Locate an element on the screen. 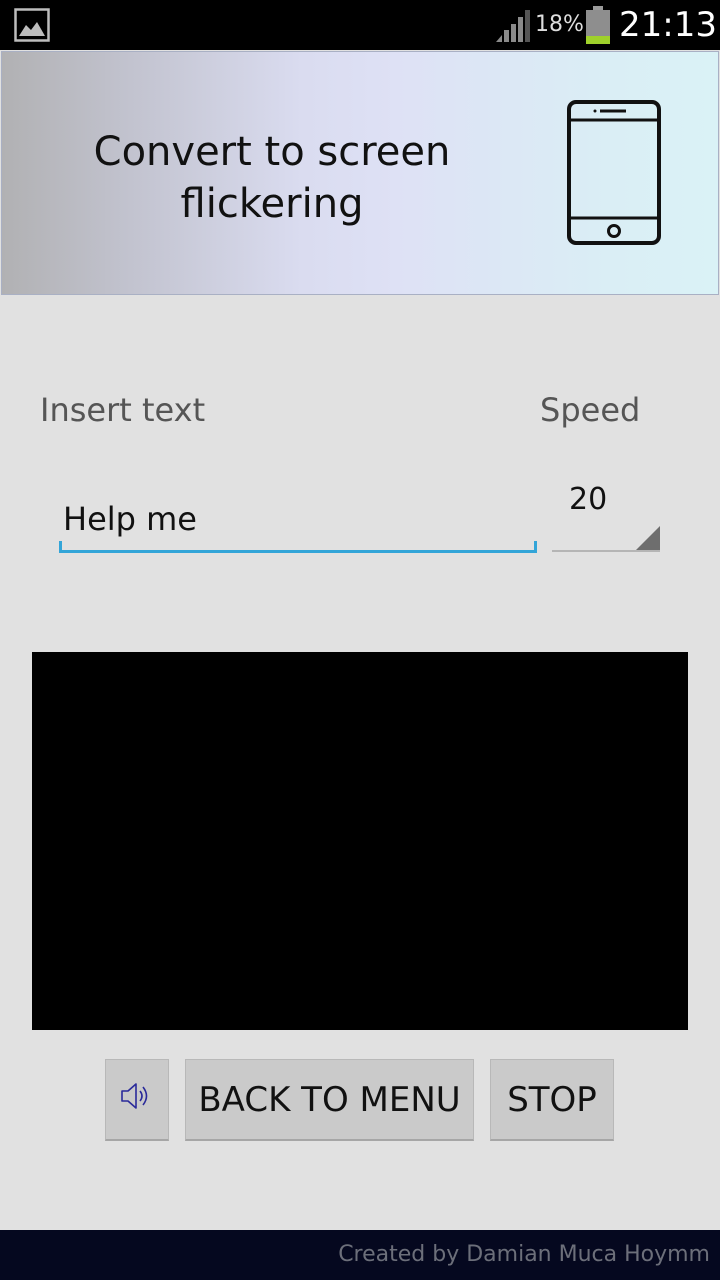  insert-text-label: Insert text is located at coordinates (123, 410).